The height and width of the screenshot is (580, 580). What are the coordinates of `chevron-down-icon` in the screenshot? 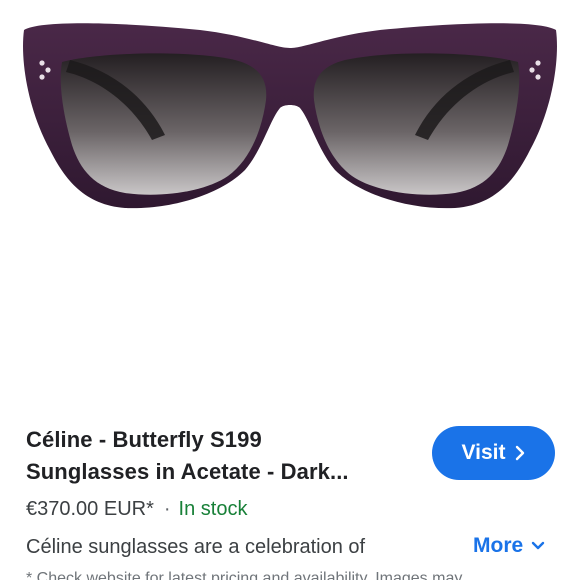 It's located at (538, 545).